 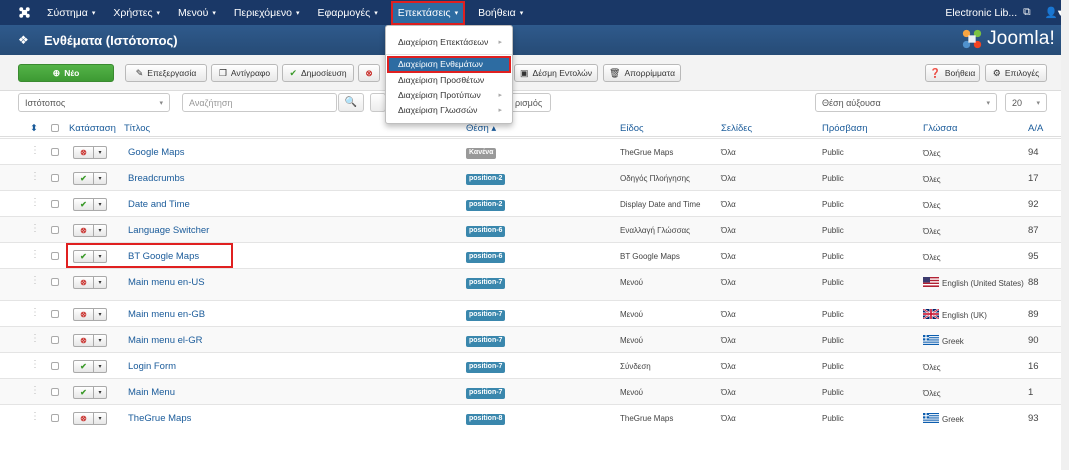 I want to click on menu-extensions: Επεκτάσεις ▾, so click(x=428, y=12).